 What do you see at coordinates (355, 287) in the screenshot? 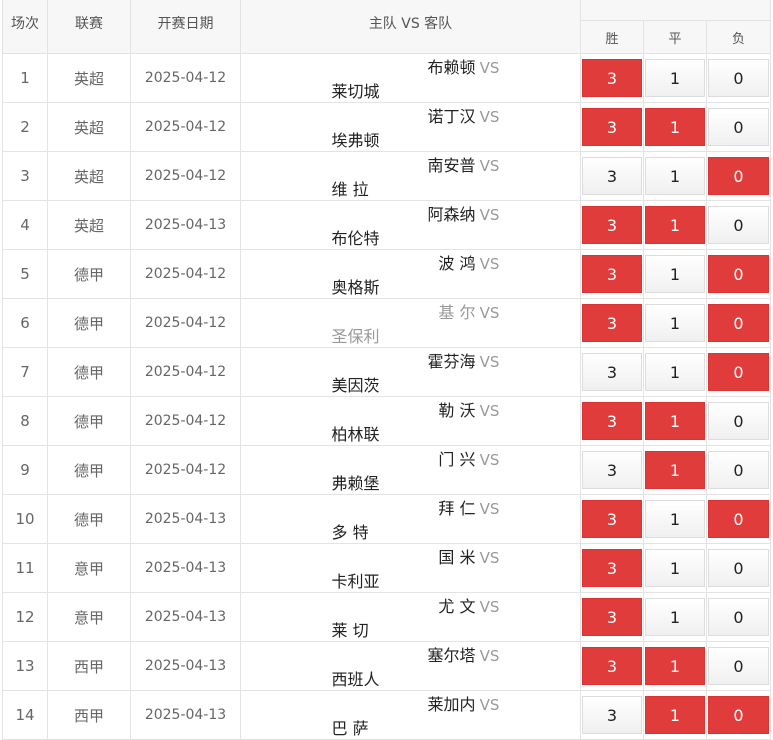
I see `away-team: 奥格斯` at bounding box center [355, 287].